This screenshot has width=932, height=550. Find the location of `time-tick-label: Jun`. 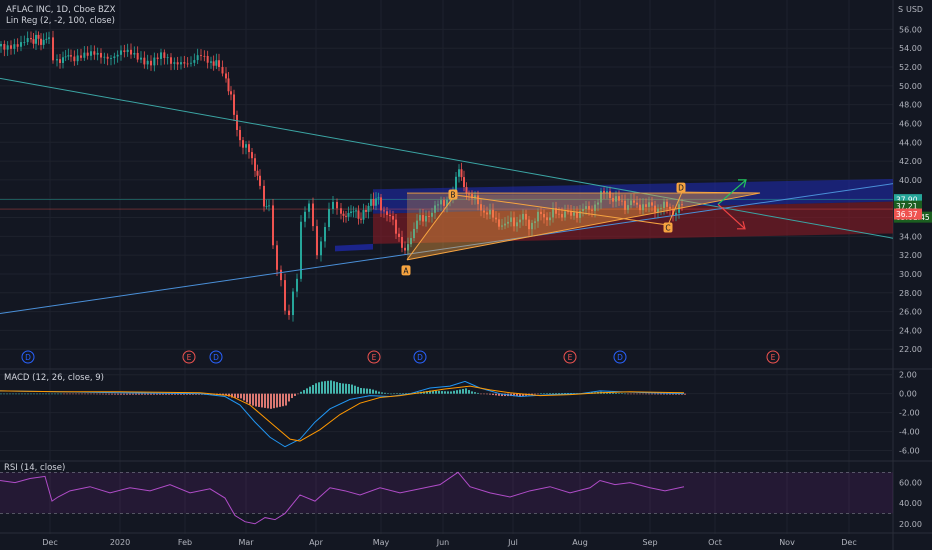

time-tick-label: Jun is located at coordinates (443, 542).